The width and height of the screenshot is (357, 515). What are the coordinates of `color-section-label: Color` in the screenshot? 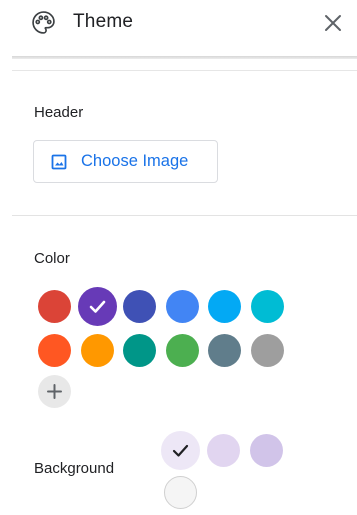 It's located at (52, 258).